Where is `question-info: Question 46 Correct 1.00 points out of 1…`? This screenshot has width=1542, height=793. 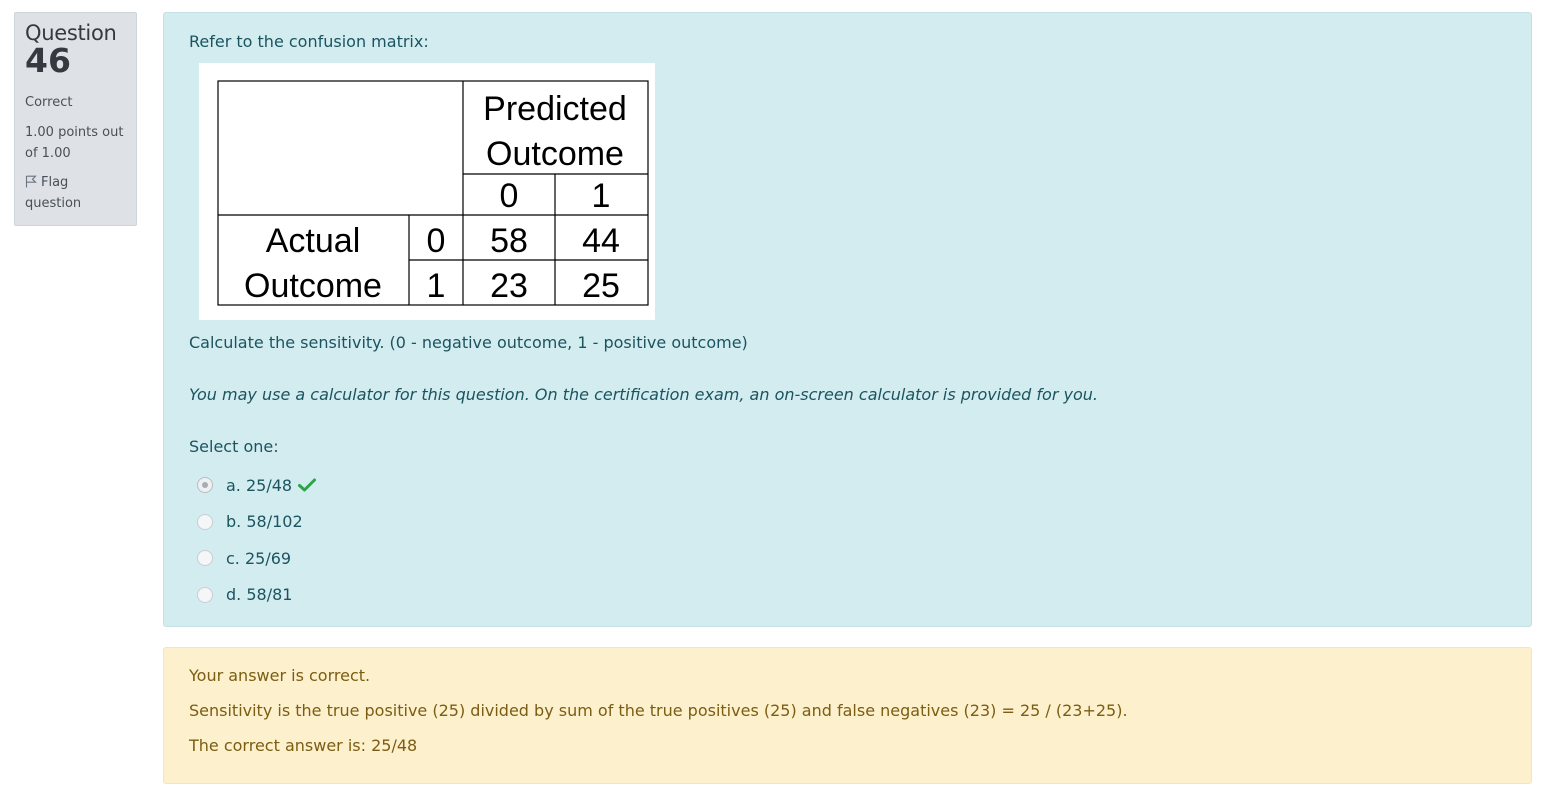
question-info: Question 46 Correct 1.00 points out of 1… is located at coordinates (75, 119).